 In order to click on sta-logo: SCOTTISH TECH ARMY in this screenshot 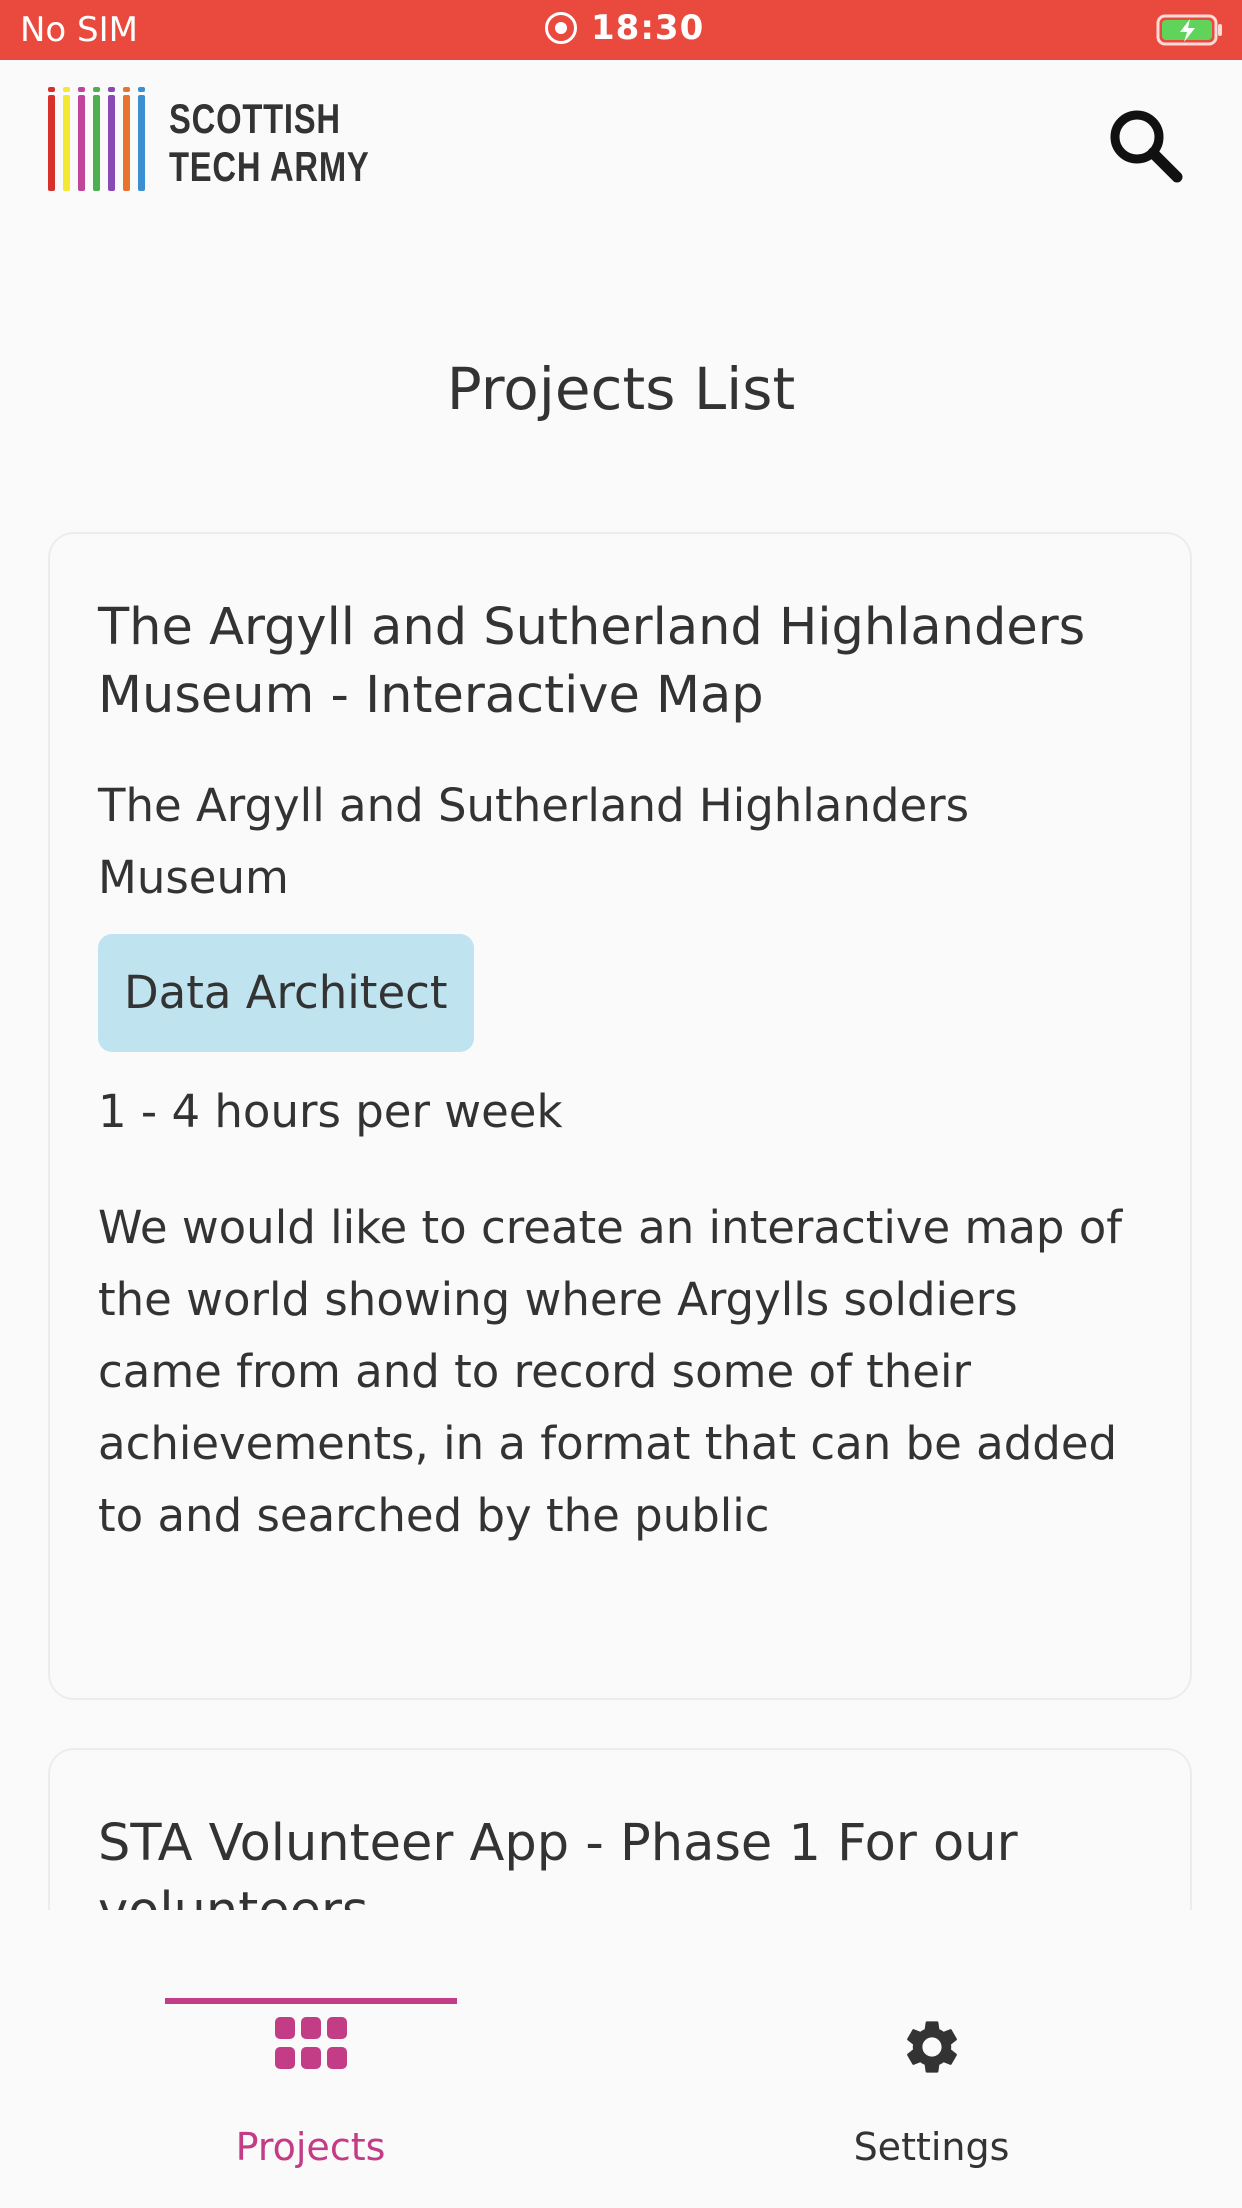, I will do `click(237, 139)`.